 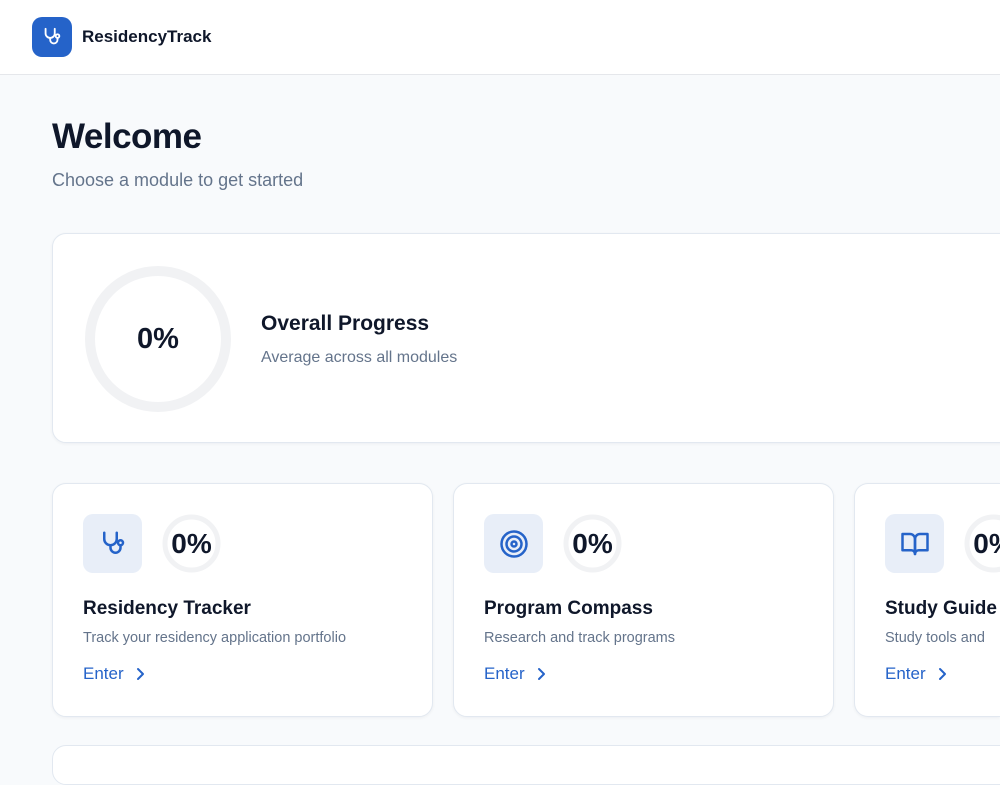 I want to click on overall-progress-ring: 0%, so click(x=158, y=339).